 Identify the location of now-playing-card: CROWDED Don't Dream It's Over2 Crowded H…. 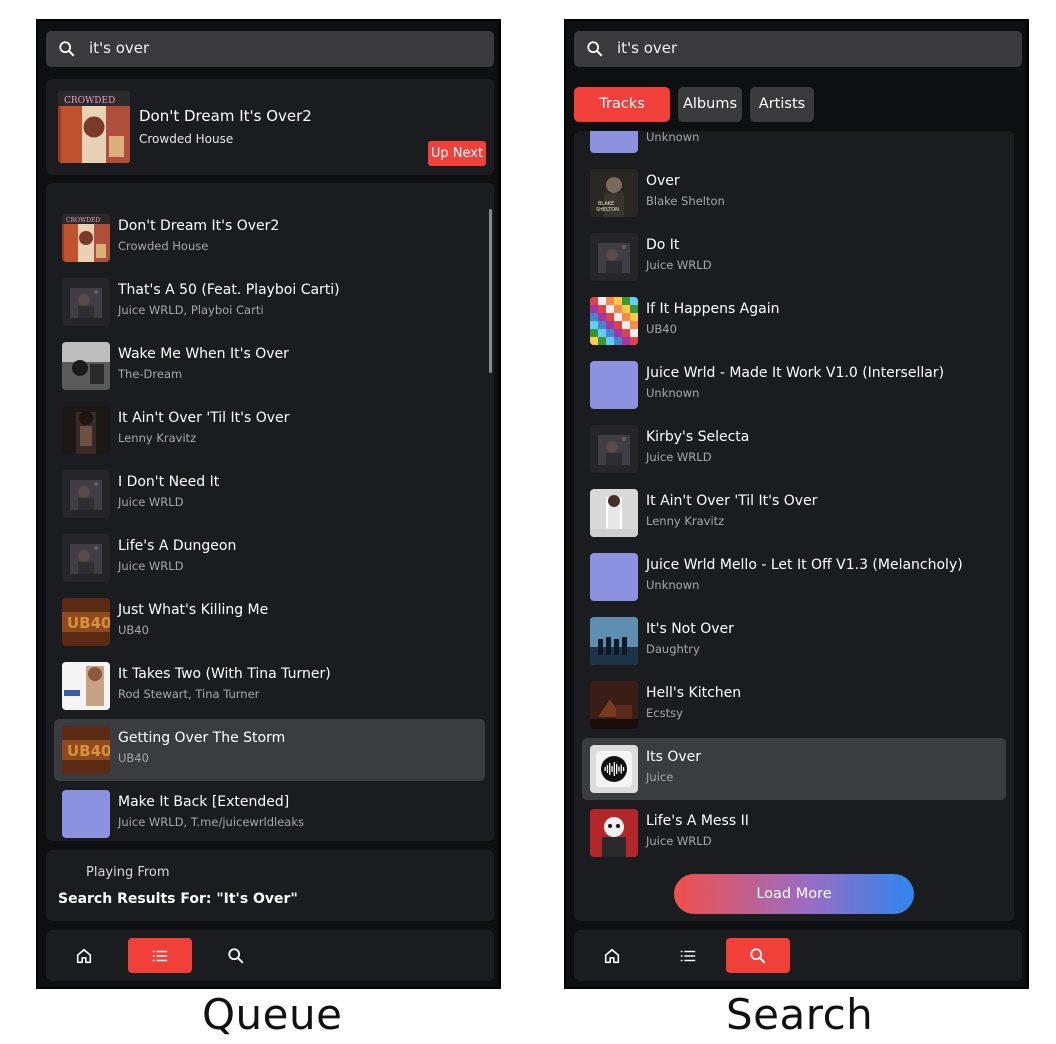
(270, 127).